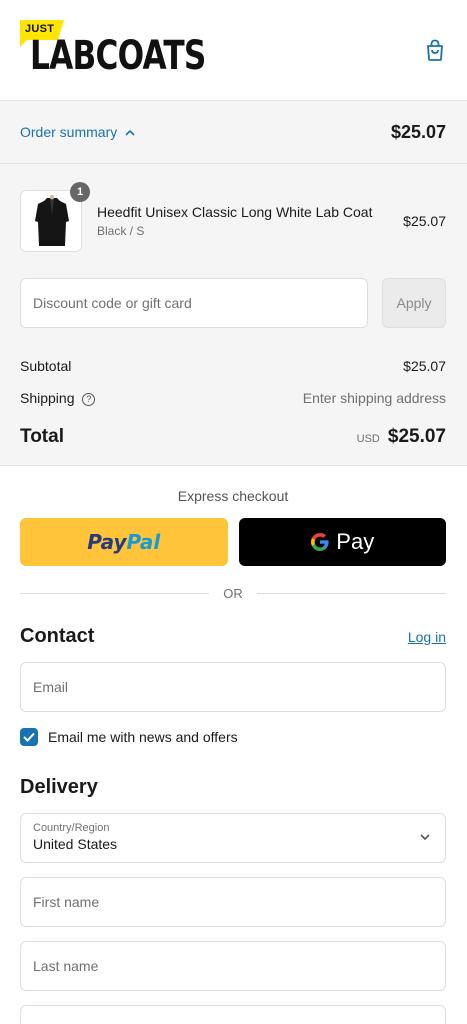 The height and width of the screenshot is (1024, 467). Describe the element at coordinates (59, 787) in the screenshot. I see `delivery-title: Delivery` at that location.